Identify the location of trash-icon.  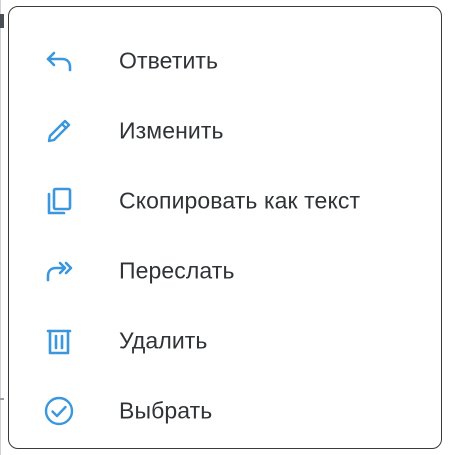
(59, 341).